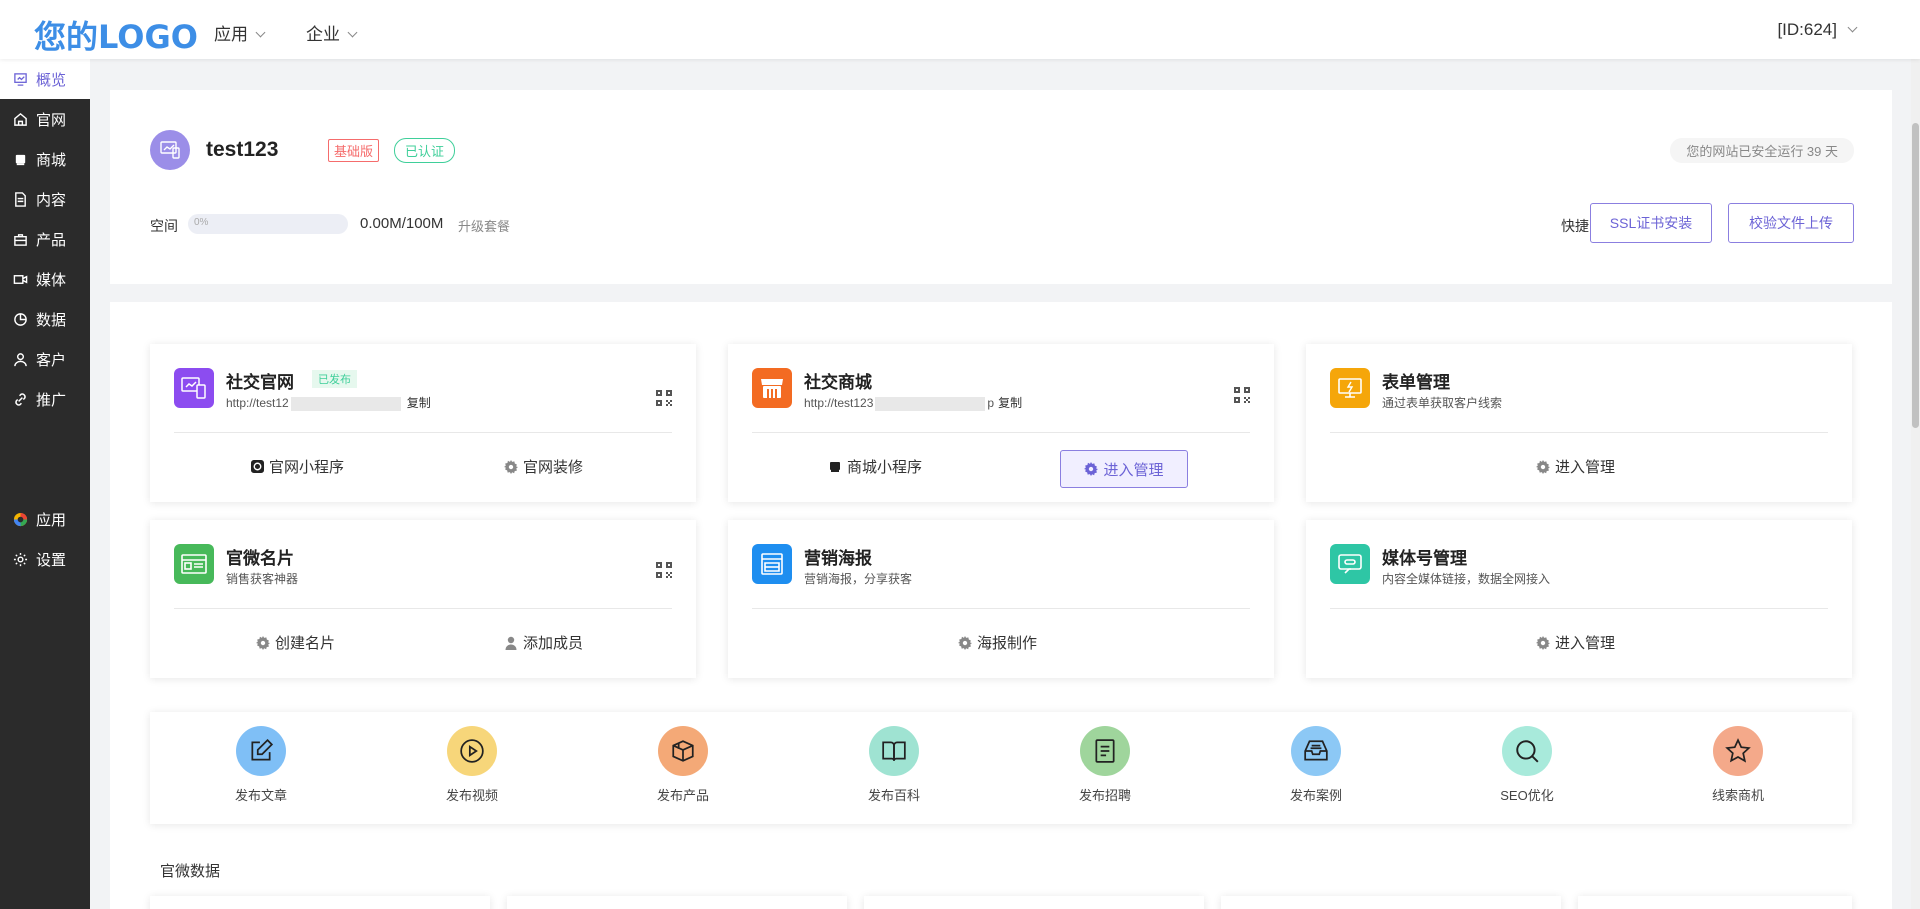 The height and width of the screenshot is (909, 1920). I want to click on nav-apps: 应用, so click(240, 32).